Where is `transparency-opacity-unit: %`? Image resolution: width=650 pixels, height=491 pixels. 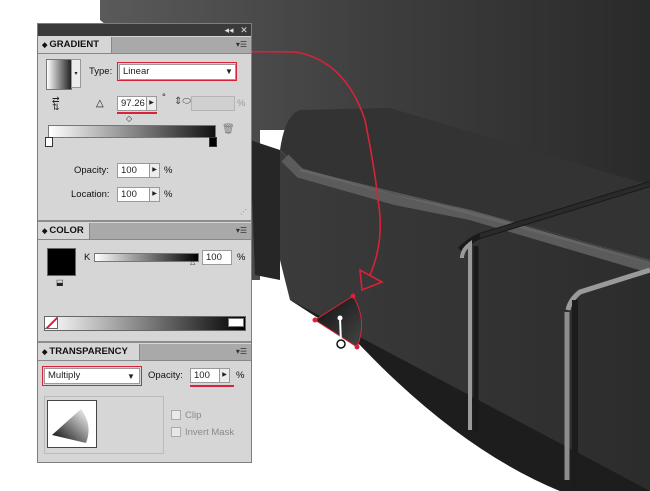 transparency-opacity-unit: % is located at coordinates (240, 375).